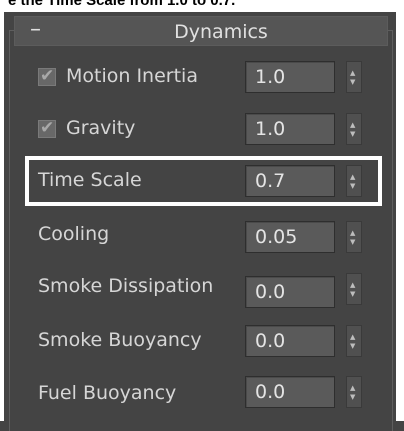  I want to click on caption-text: e the Time Scale from 1.0 to 0.7., so click(122, 4).